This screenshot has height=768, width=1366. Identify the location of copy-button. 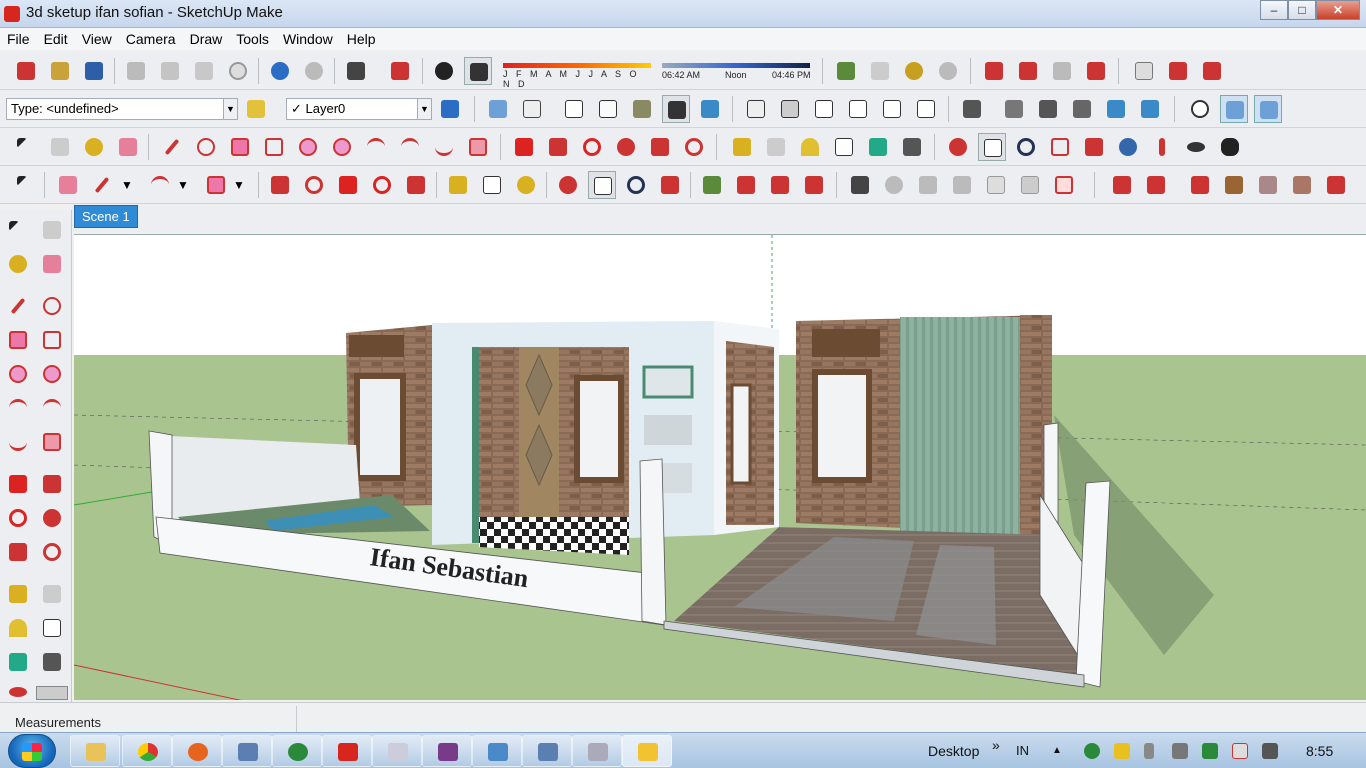
(170, 71).